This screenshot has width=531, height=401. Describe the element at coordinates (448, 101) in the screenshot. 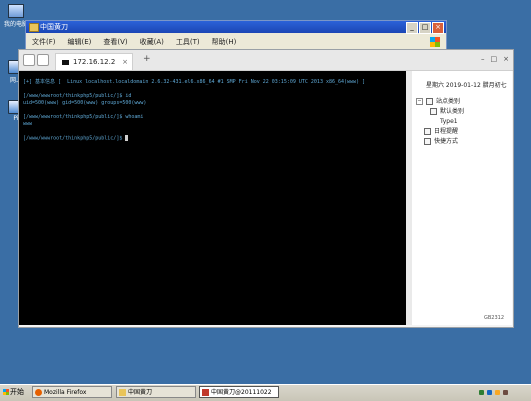

I see `tree-node-label: 站点类别` at that location.